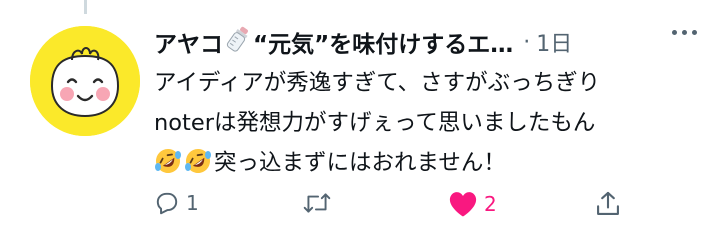 This screenshot has height=240, width=713. Describe the element at coordinates (85, 7) in the screenshot. I see `thread-connector-line` at that location.